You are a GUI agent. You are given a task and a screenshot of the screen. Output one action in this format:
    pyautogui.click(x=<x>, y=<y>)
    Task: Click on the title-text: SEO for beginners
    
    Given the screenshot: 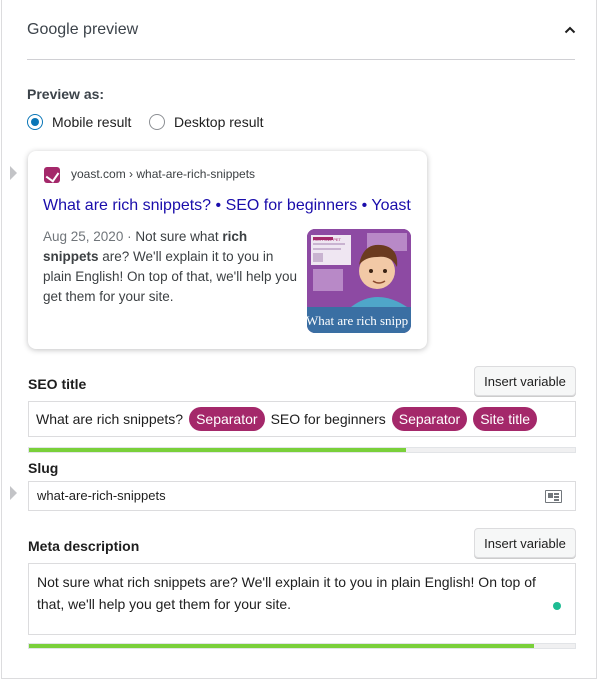 What is the action you would take?
    pyautogui.click(x=328, y=419)
    